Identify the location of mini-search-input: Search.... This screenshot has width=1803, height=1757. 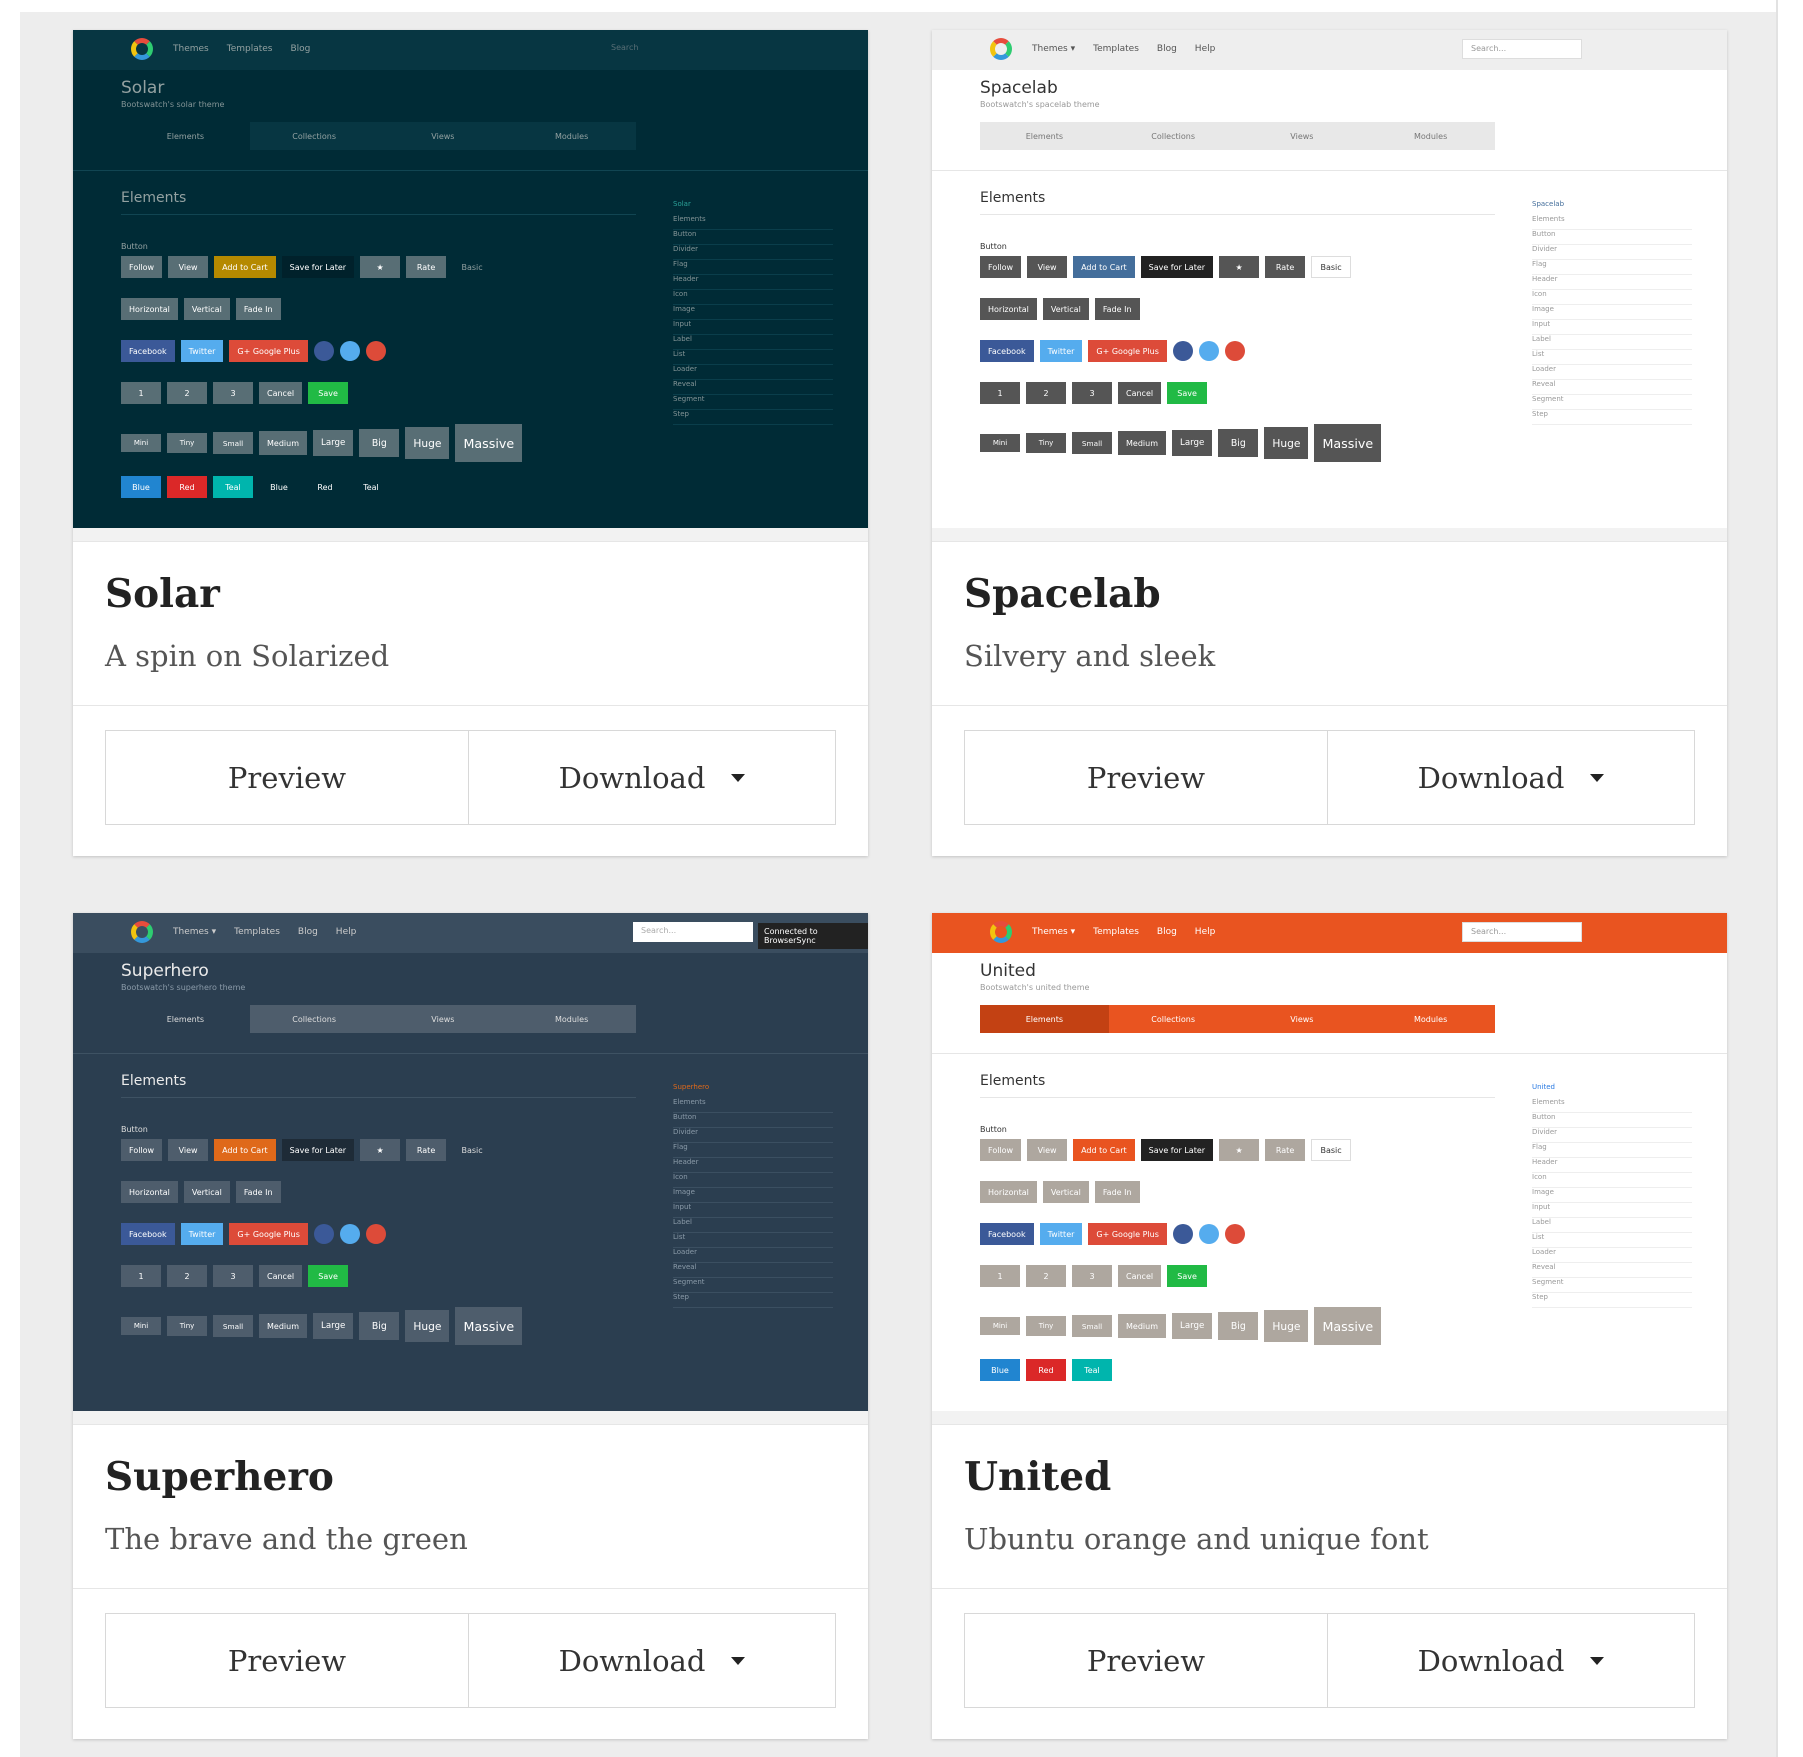
(1522, 932).